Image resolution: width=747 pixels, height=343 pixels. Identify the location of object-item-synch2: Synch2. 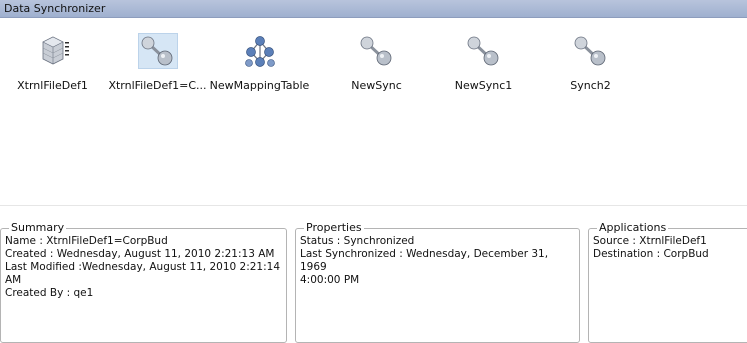
(590, 62).